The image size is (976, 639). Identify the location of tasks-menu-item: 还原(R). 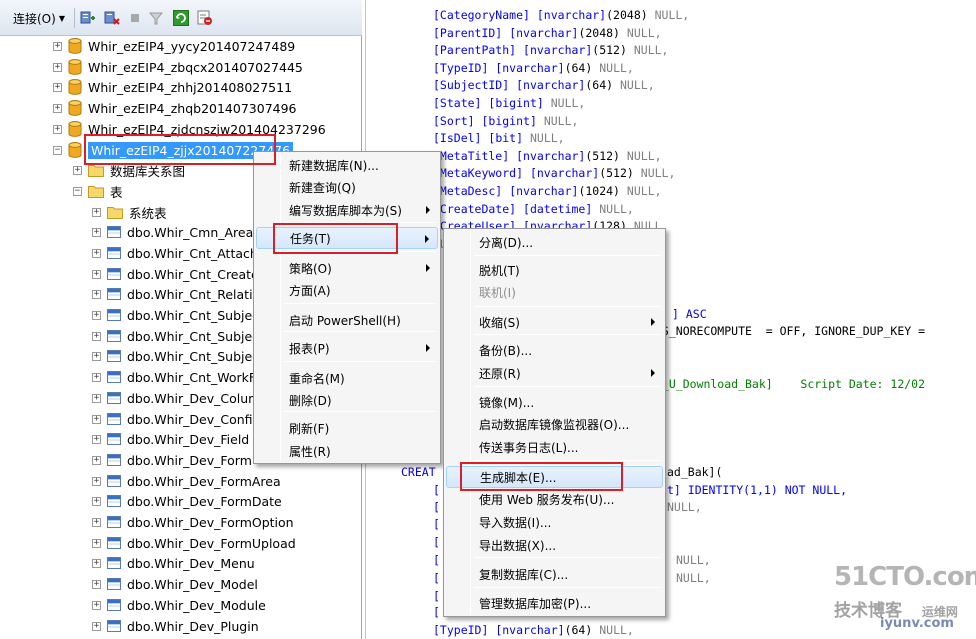
(554, 373).